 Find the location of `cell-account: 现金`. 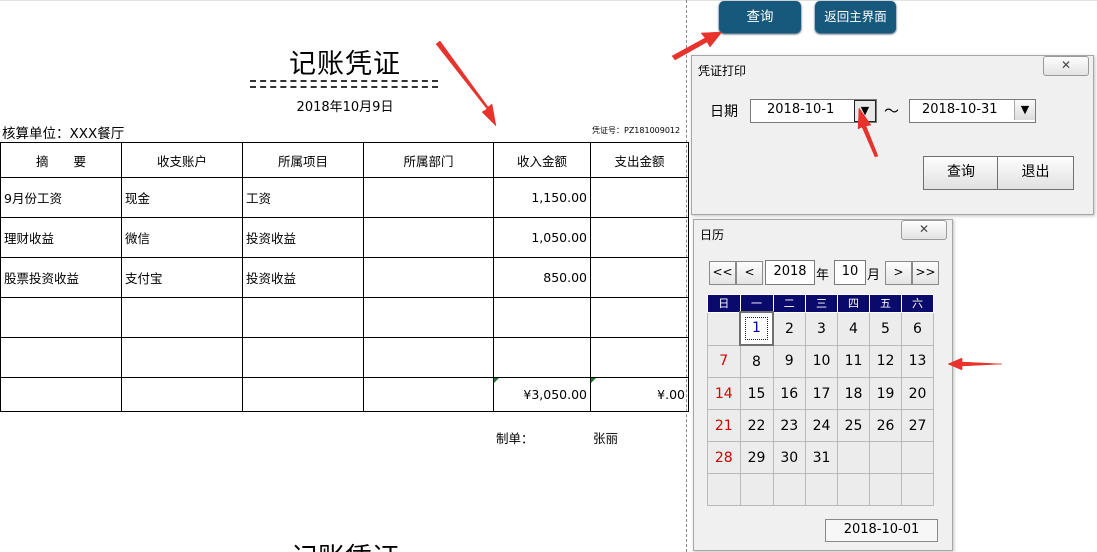

cell-account: 现金 is located at coordinates (182, 197).